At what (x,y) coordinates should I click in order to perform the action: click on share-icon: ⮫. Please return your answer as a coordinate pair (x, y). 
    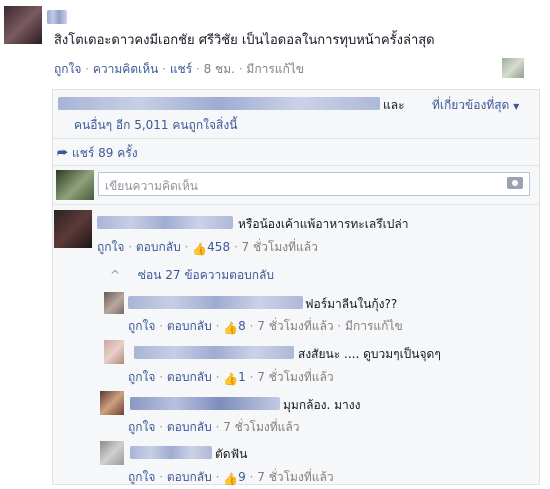
    Looking at the image, I should click on (63, 153).